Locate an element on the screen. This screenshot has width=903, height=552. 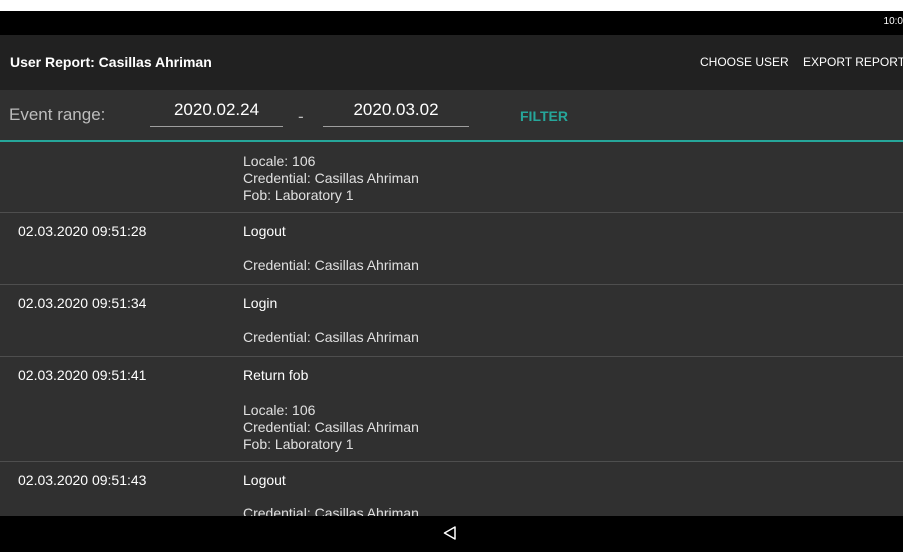
date-from-field: 2020.02.24 is located at coordinates (216, 112).